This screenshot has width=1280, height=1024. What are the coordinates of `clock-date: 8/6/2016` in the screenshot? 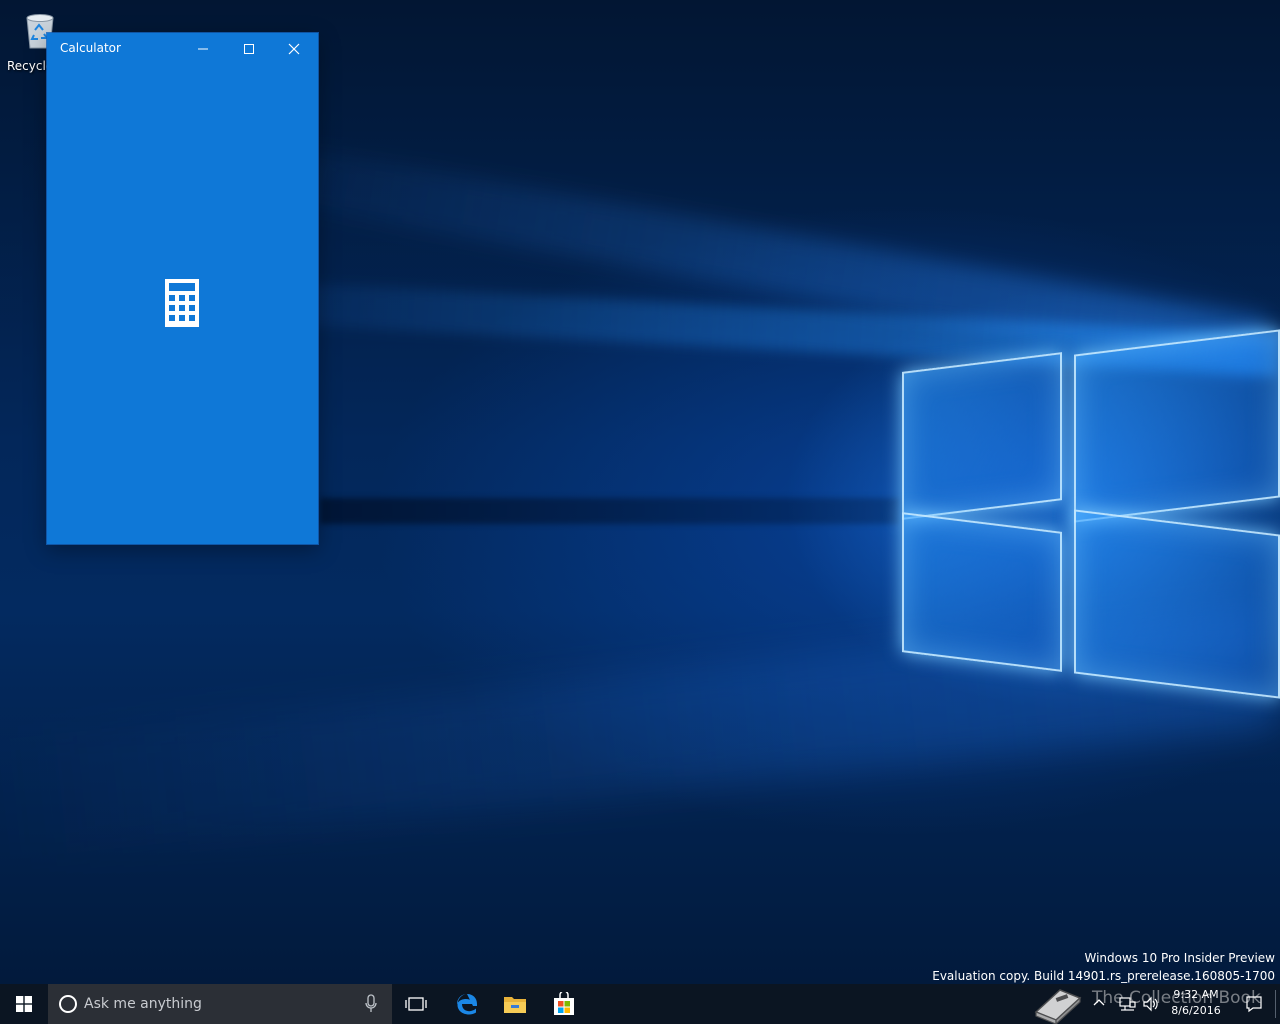 It's located at (1196, 1010).